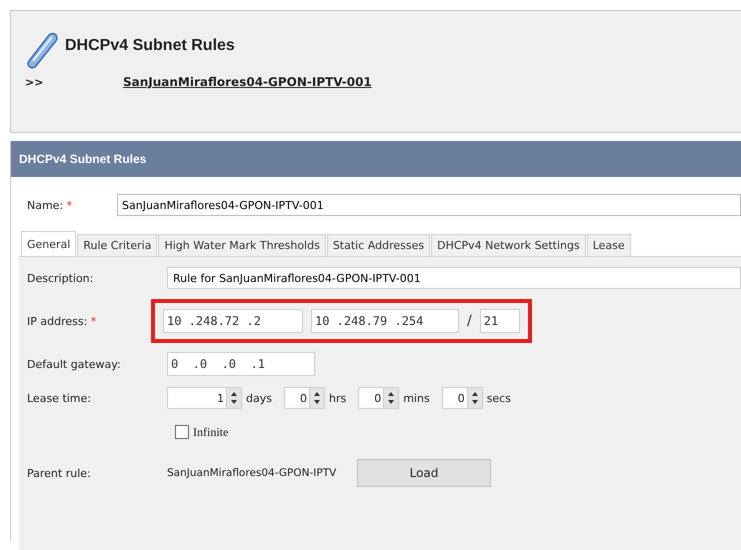 The width and height of the screenshot is (741, 550). Describe the element at coordinates (416, 398) in the screenshot. I see `unit-label: mins` at that location.